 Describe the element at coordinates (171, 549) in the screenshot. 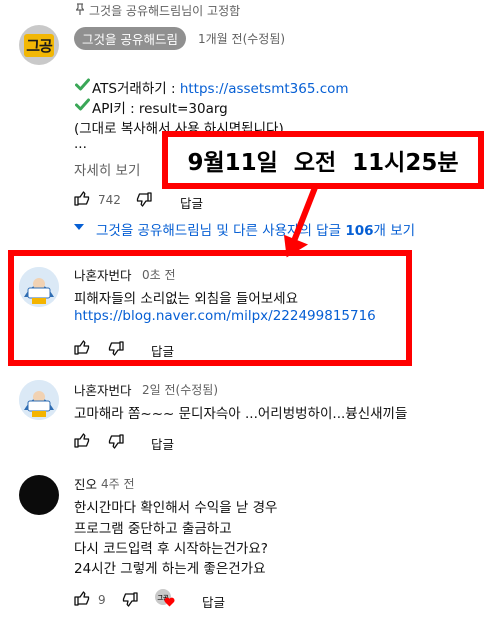

I see `comment-text-line: 다시 코드입력 후 시작하는건가요?` at that location.